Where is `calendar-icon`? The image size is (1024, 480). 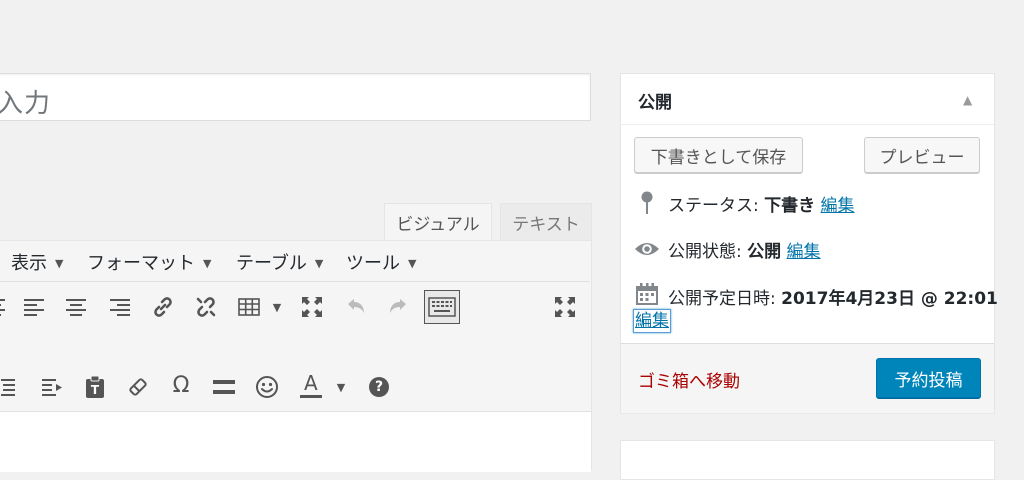 calendar-icon is located at coordinates (647, 296).